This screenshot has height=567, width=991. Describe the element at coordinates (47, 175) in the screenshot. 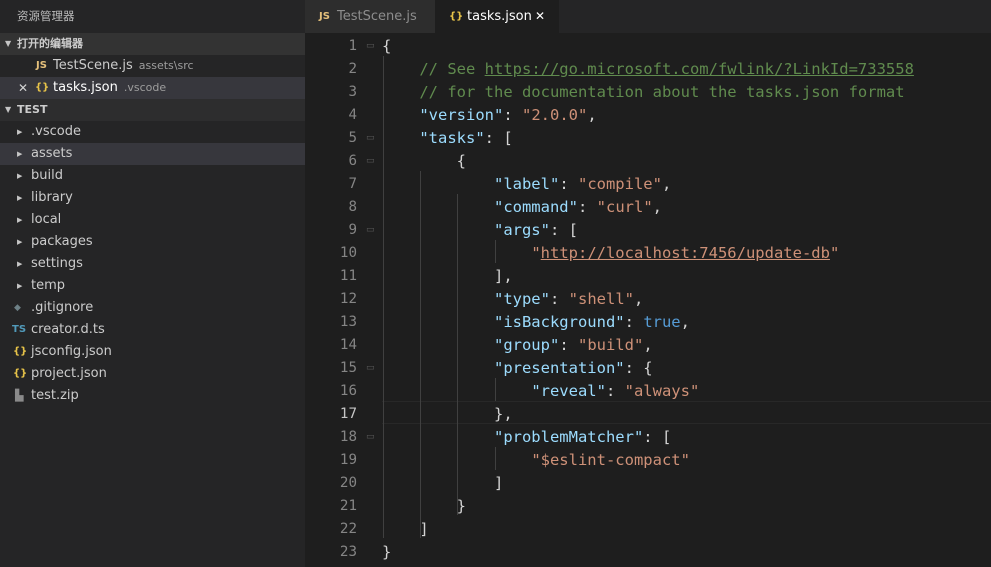

I see `folder-label: build` at that location.